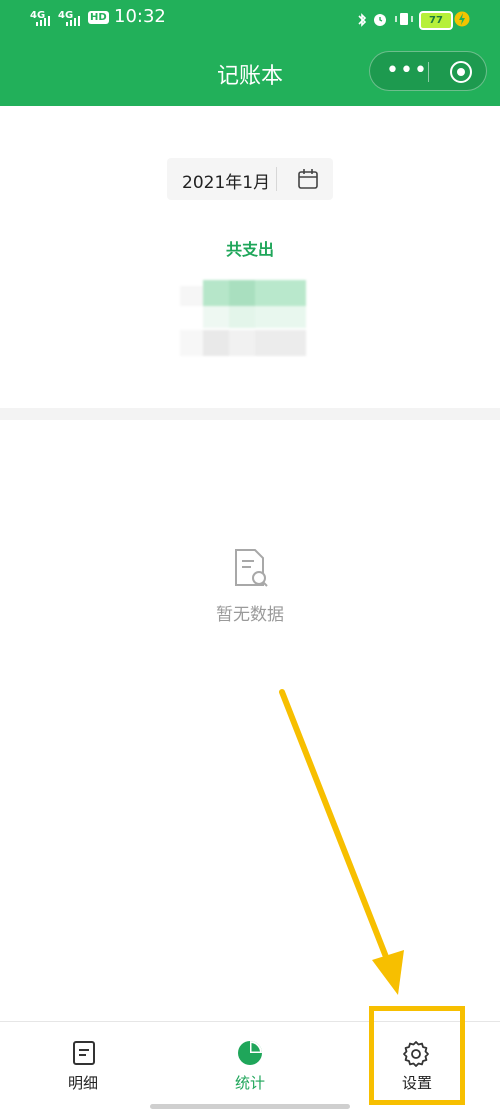  Describe the element at coordinates (250, 20) in the screenshot. I see `status-bar: 4G 4G HD 10:32 77` at that location.